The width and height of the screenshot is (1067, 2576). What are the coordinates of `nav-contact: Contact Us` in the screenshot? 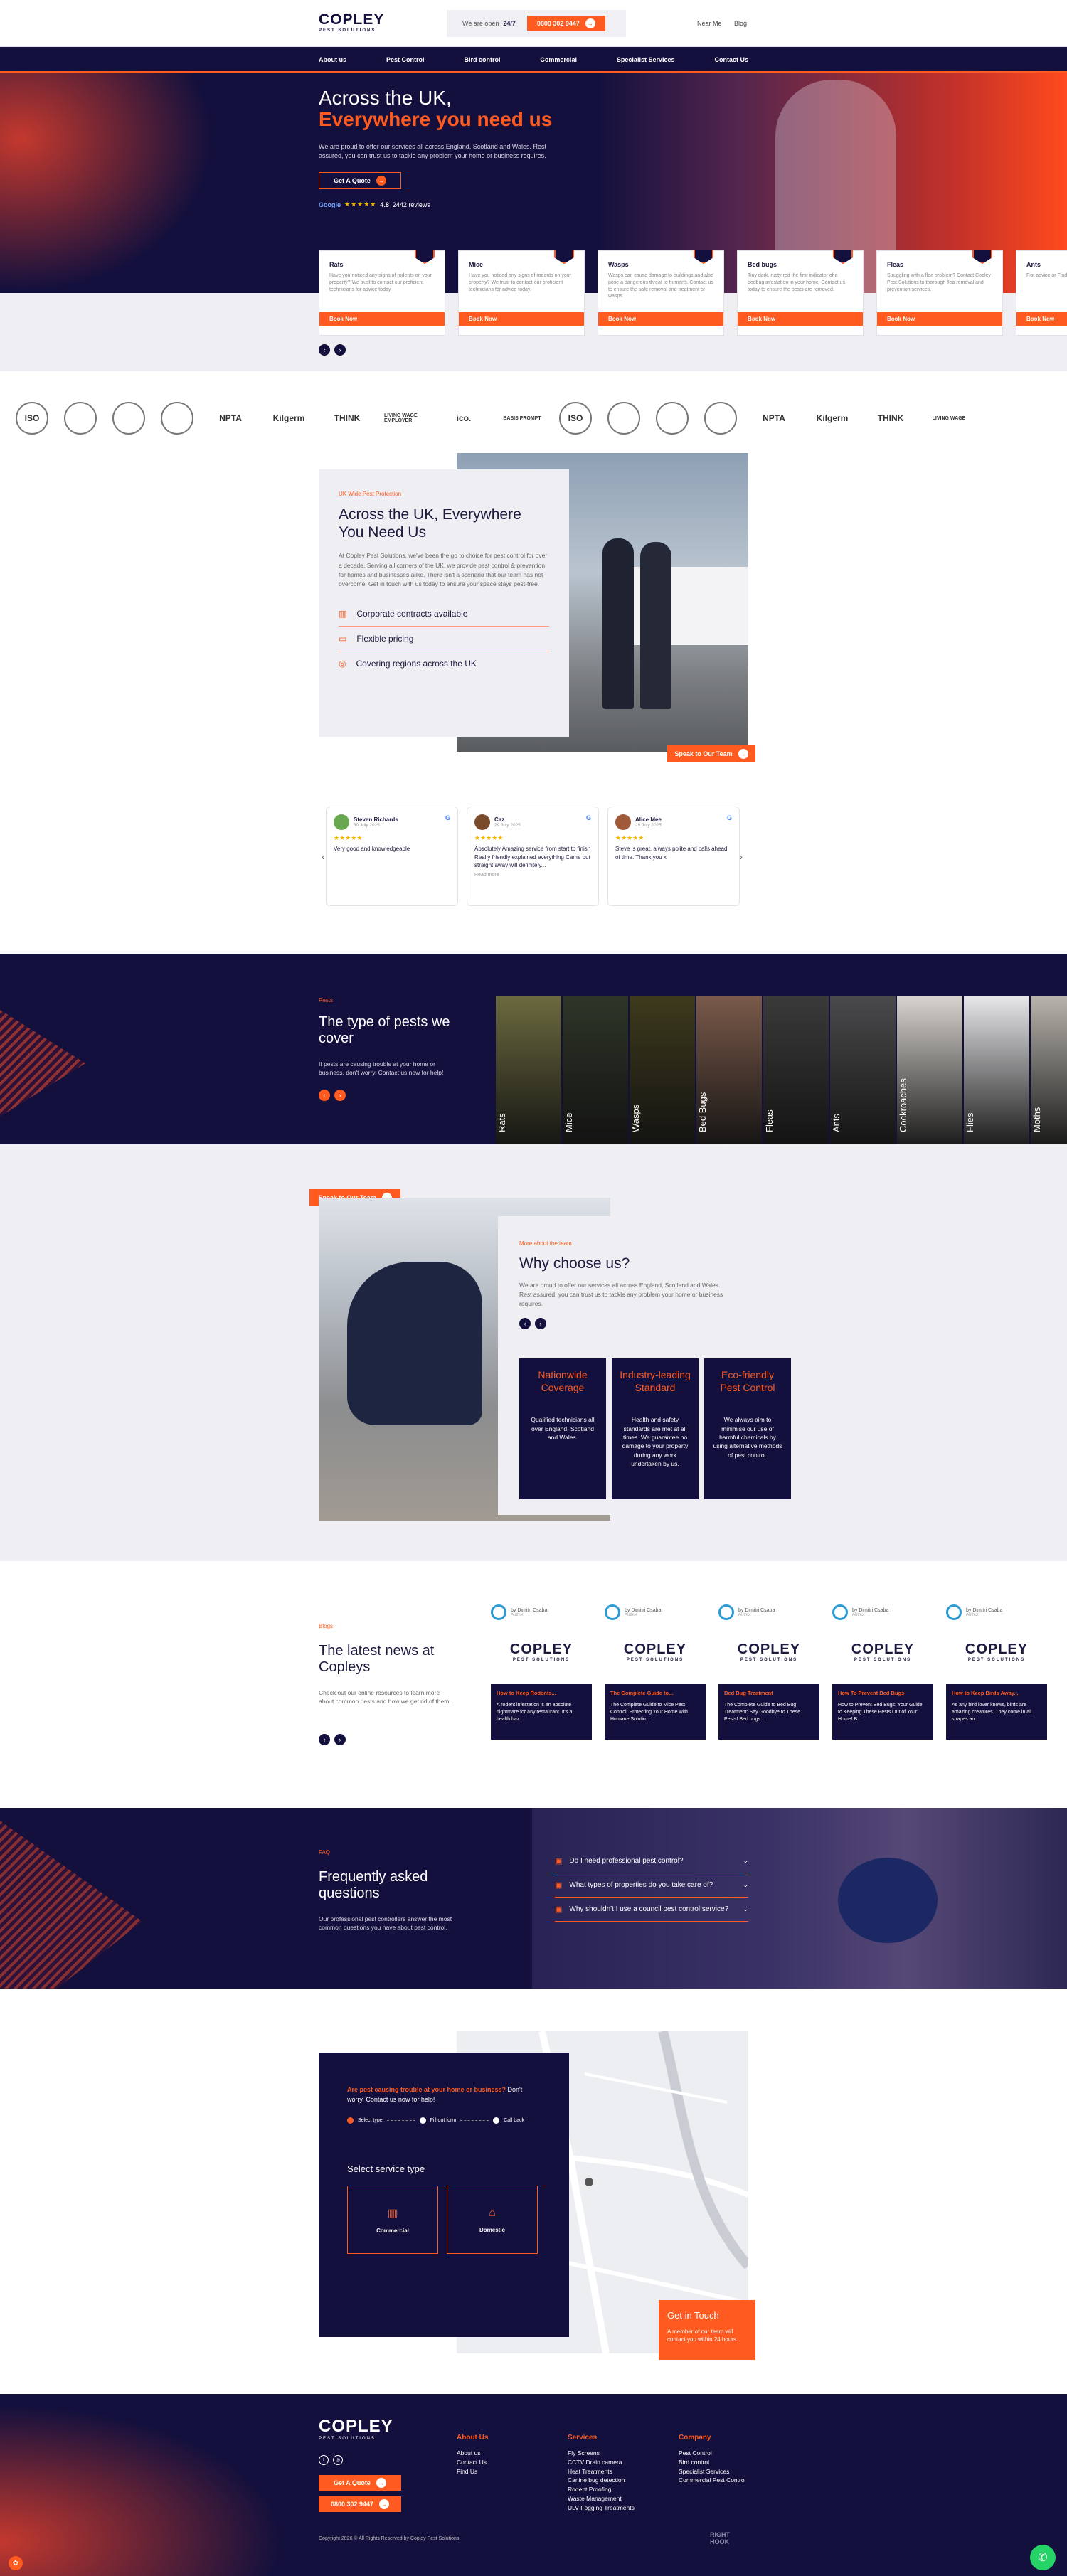 It's located at (731, 59).